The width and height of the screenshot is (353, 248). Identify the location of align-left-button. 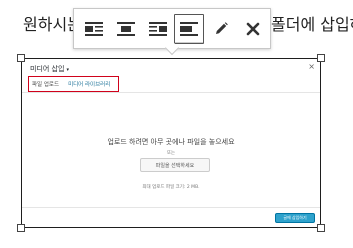
(94, 29).